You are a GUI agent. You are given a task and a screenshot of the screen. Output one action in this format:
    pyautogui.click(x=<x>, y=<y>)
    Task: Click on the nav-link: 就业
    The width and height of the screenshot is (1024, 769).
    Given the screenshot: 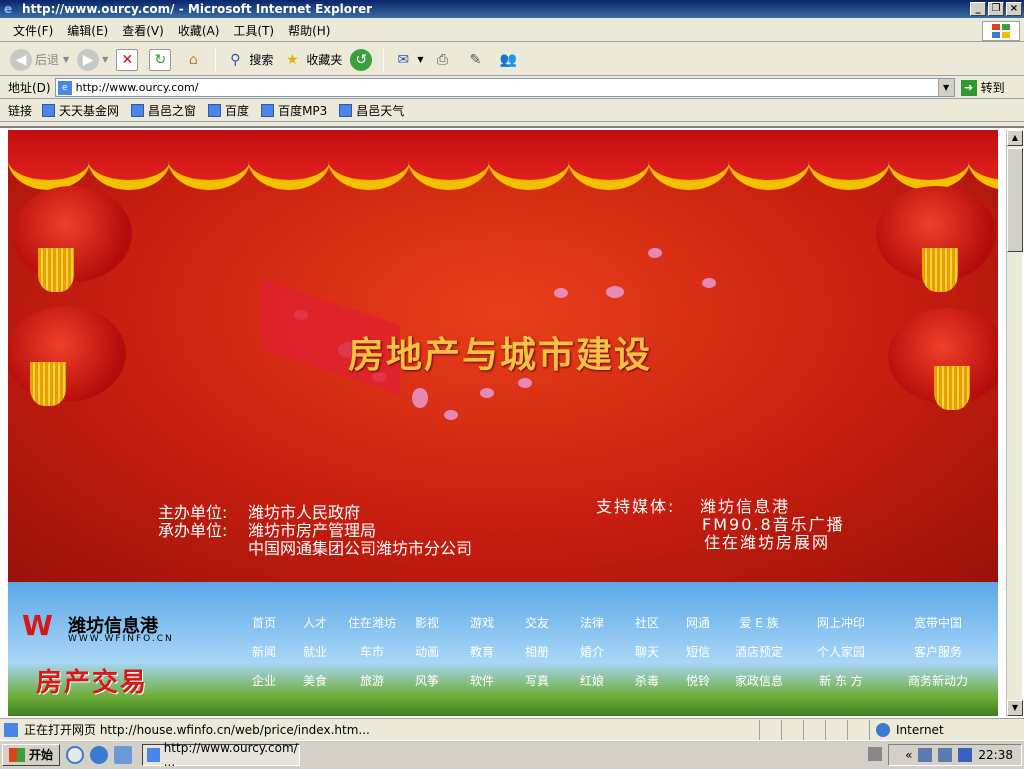 What is the action you would take?
    pyautogui.click(x=315, y=651)
    